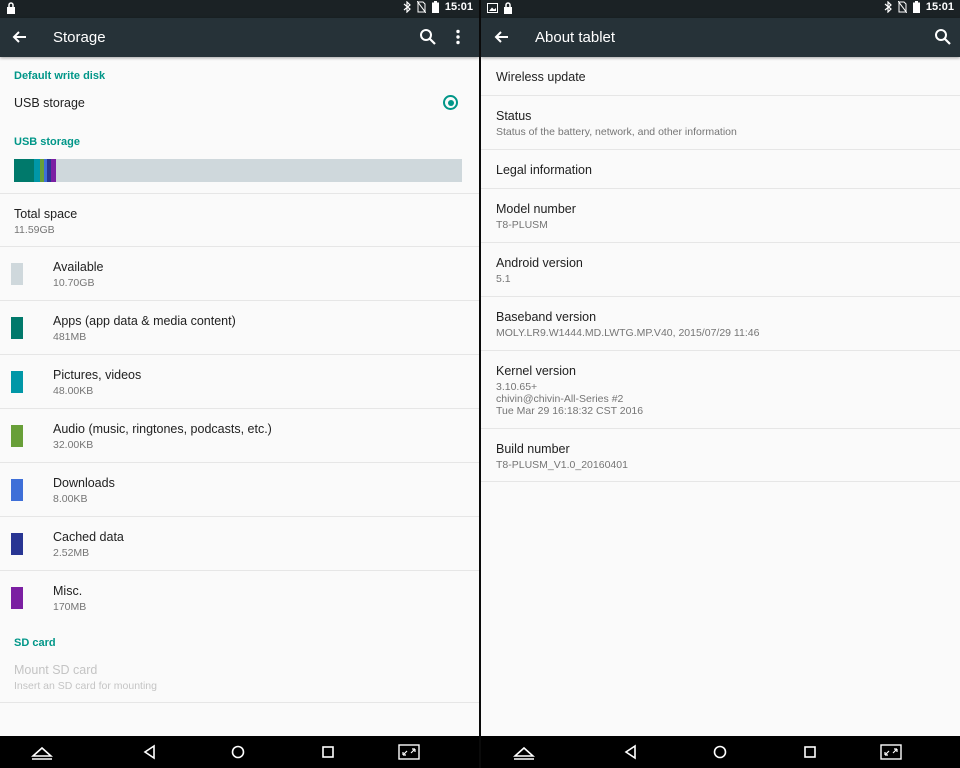 The width and height of the screenshot is (960, 768). What do you see at coordinates (70, 337) in the screenshot?
I see `storage-item-size: 481MB` at bounding box center [70, 337].